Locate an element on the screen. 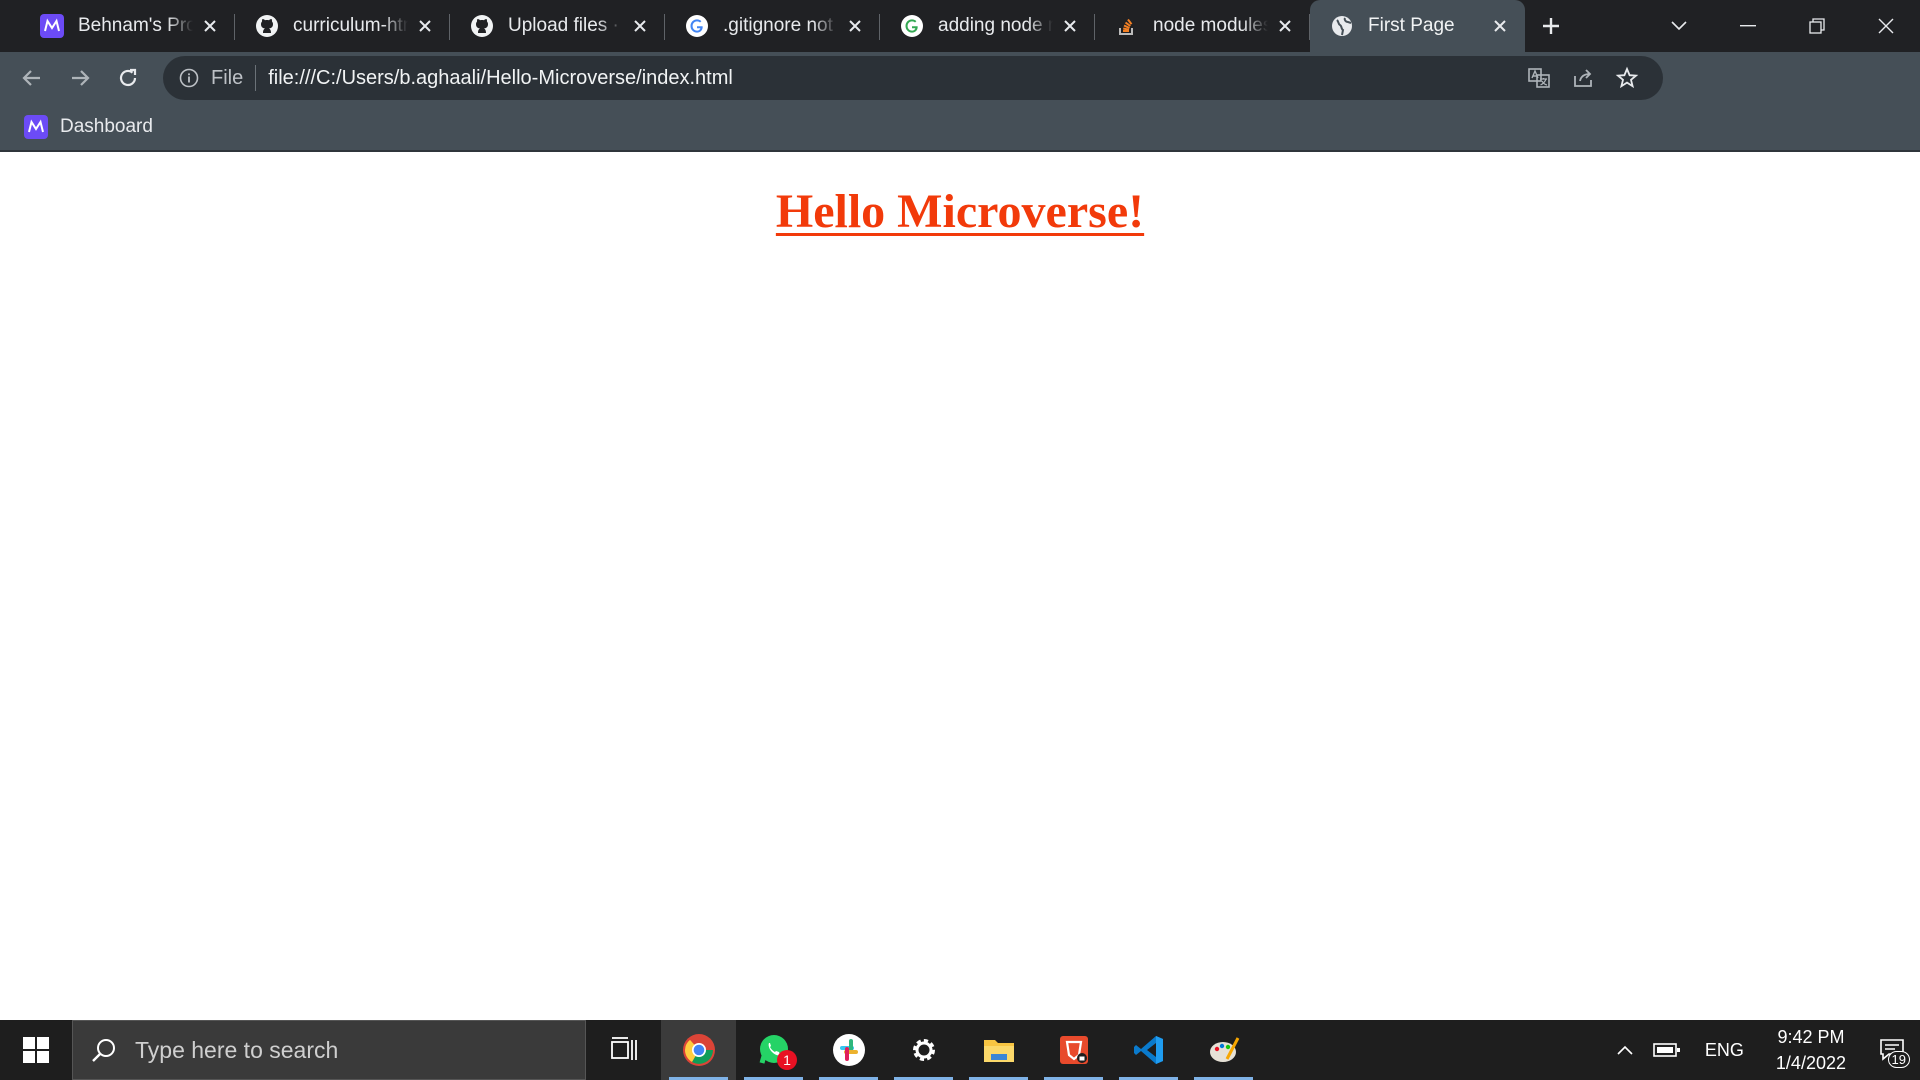 The height and width of the screenshot is (1080, 1920). action-center-button: 19 is located at coordinates (1892, 1050).